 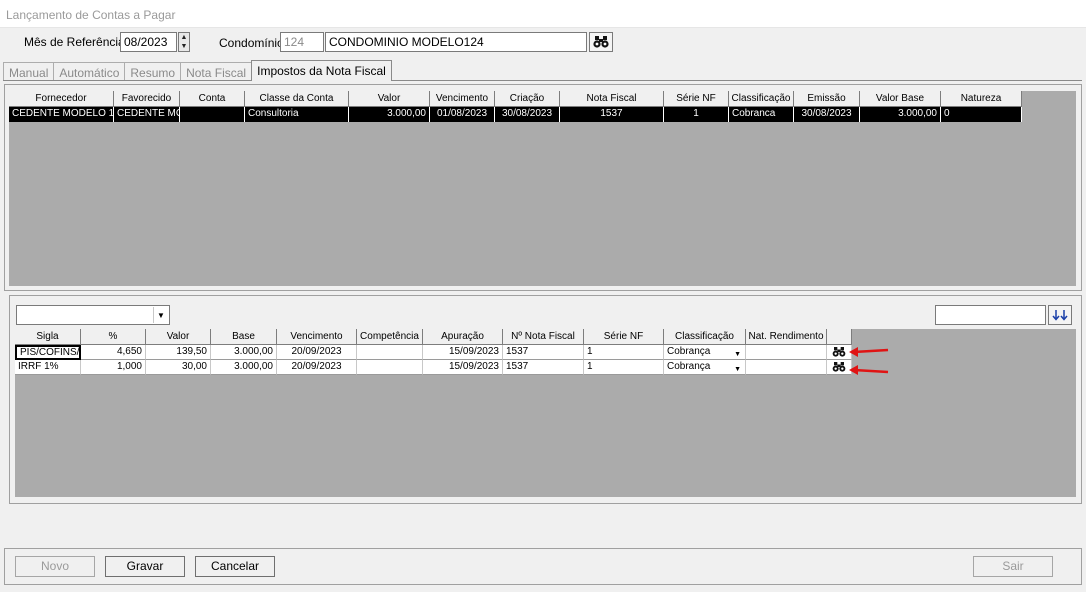 What do you see at coordinates (612, 99) in the screenshot?
I see `col-nota-fiscal: Nota Fiscal` at bounding box center [612, 99].